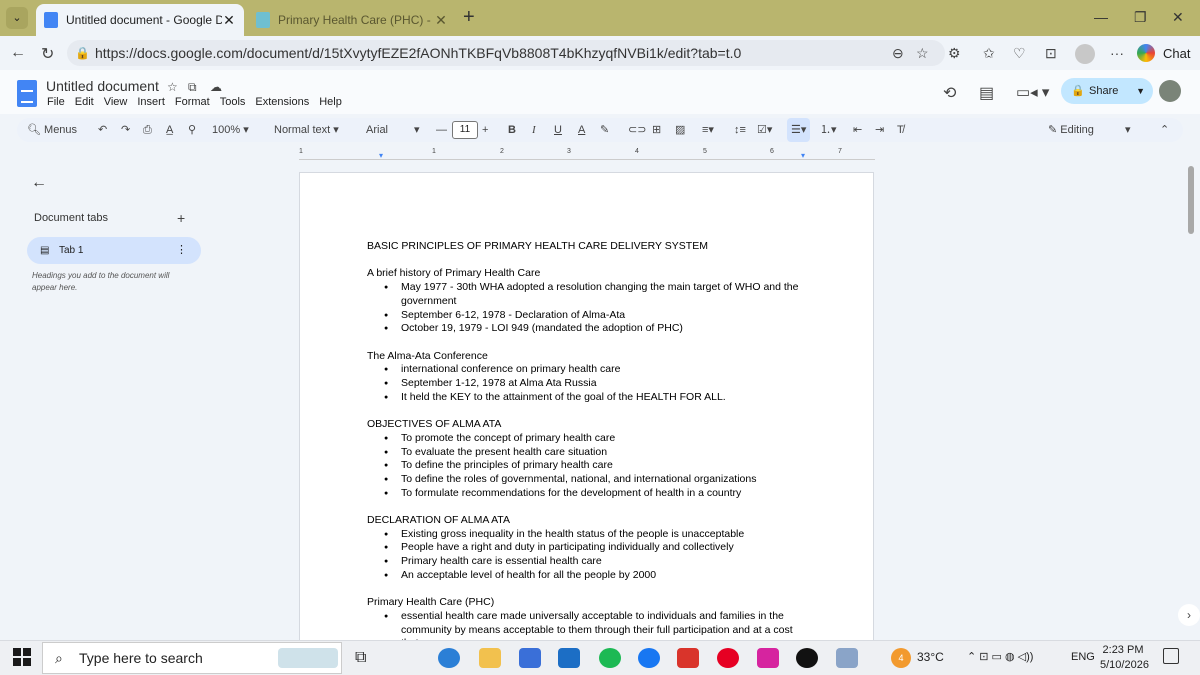 The width and height of the screenshot is (1200, 675). I want to click on menu-help: Help, so click(330, 102).